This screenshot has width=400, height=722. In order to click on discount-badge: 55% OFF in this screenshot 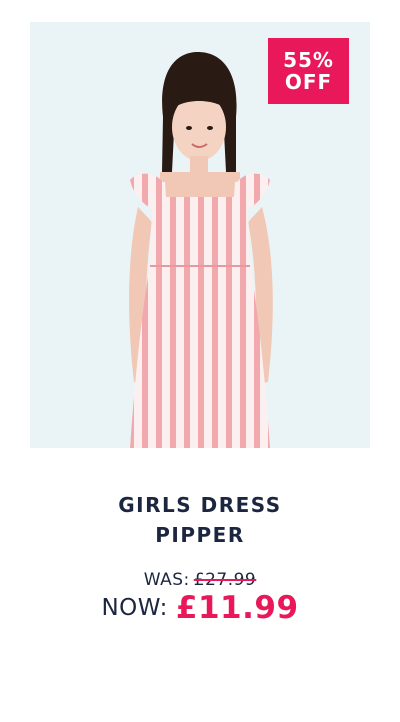, I will do `click(308, 71)`.